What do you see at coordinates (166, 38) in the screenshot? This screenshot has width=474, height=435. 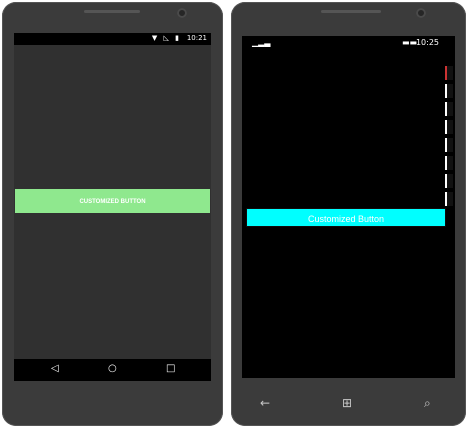 I see `status-icons: ▼ ◺ ▮` at bounding box center [166, 38].